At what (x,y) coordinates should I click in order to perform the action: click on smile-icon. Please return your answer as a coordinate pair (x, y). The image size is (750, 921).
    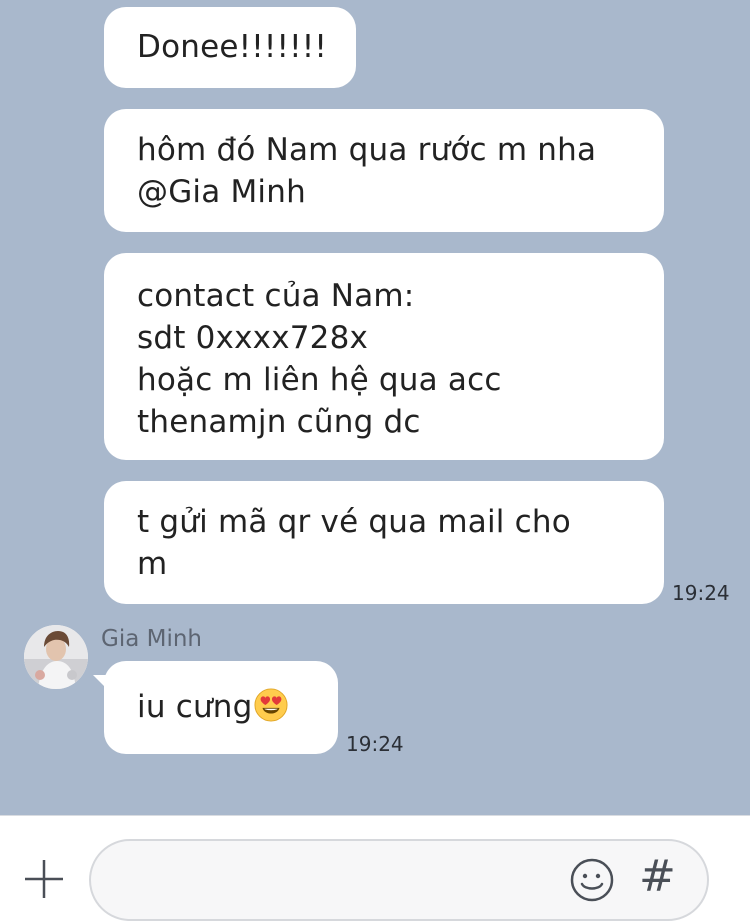
    Looking at the image, I should click on (592, 880).